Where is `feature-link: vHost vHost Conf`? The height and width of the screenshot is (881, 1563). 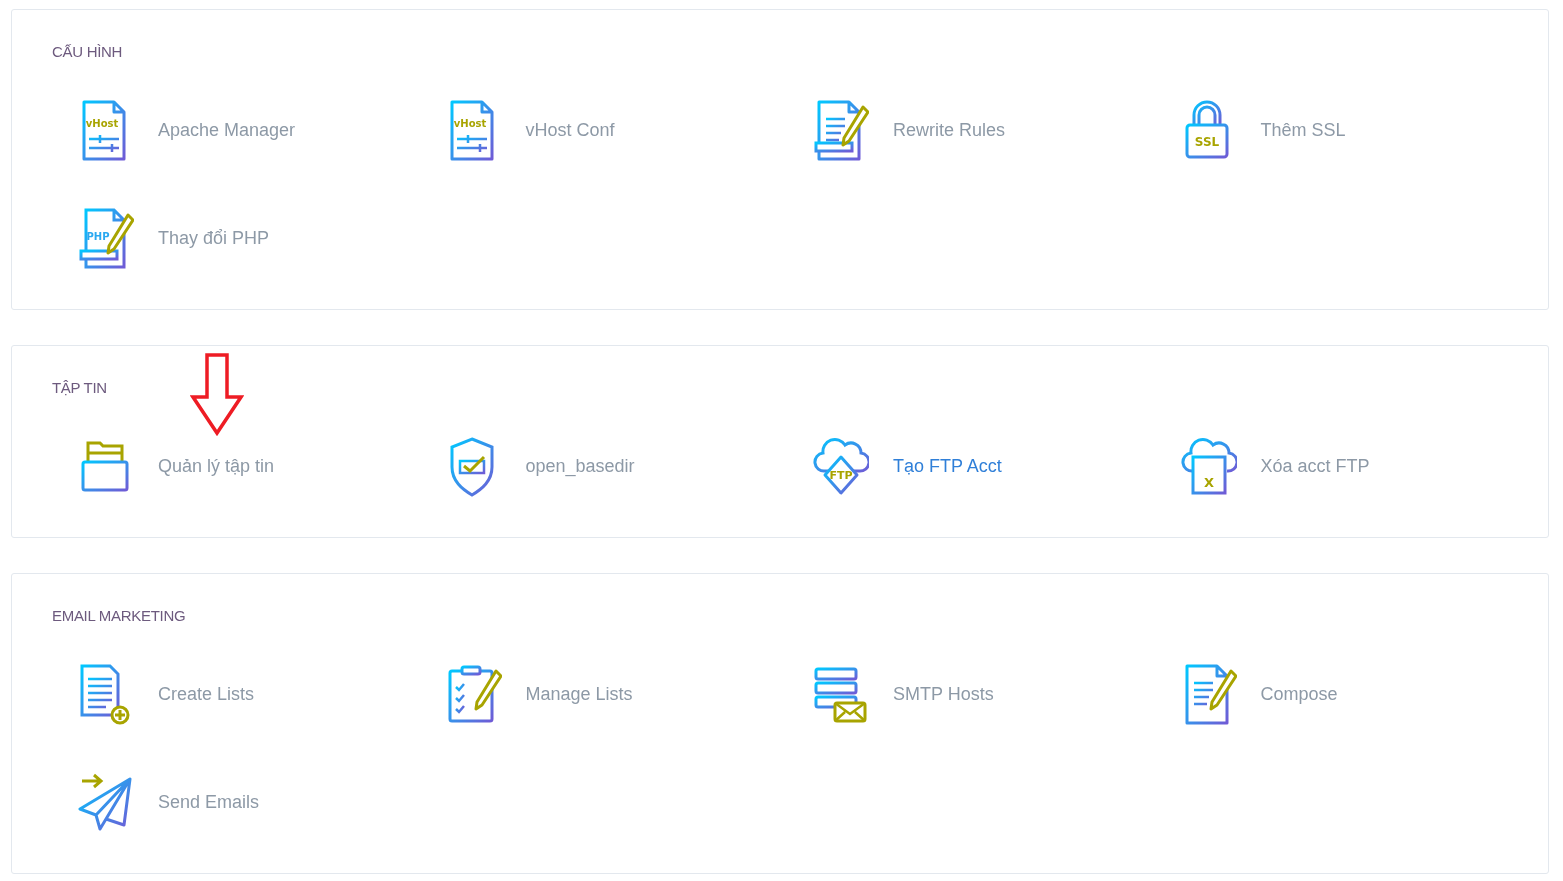
feature-link: vHost vHost Conf is located at coordinates (615, 130).